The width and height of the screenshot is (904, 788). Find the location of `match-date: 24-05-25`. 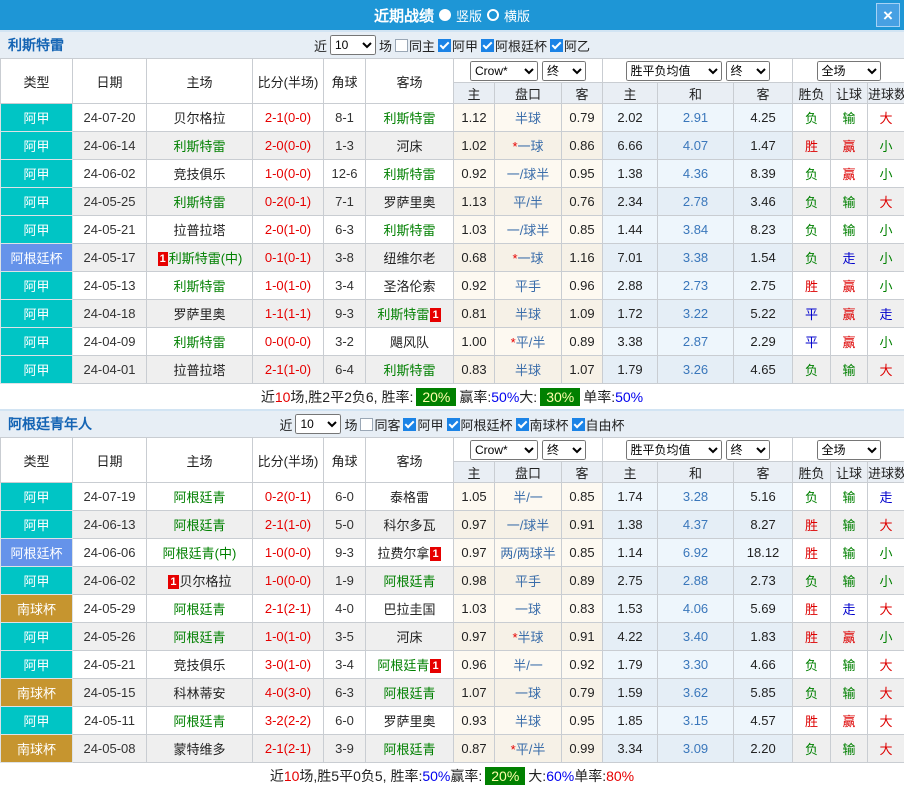

match-date: 24-05-25 is located at coordinates (110, 202).